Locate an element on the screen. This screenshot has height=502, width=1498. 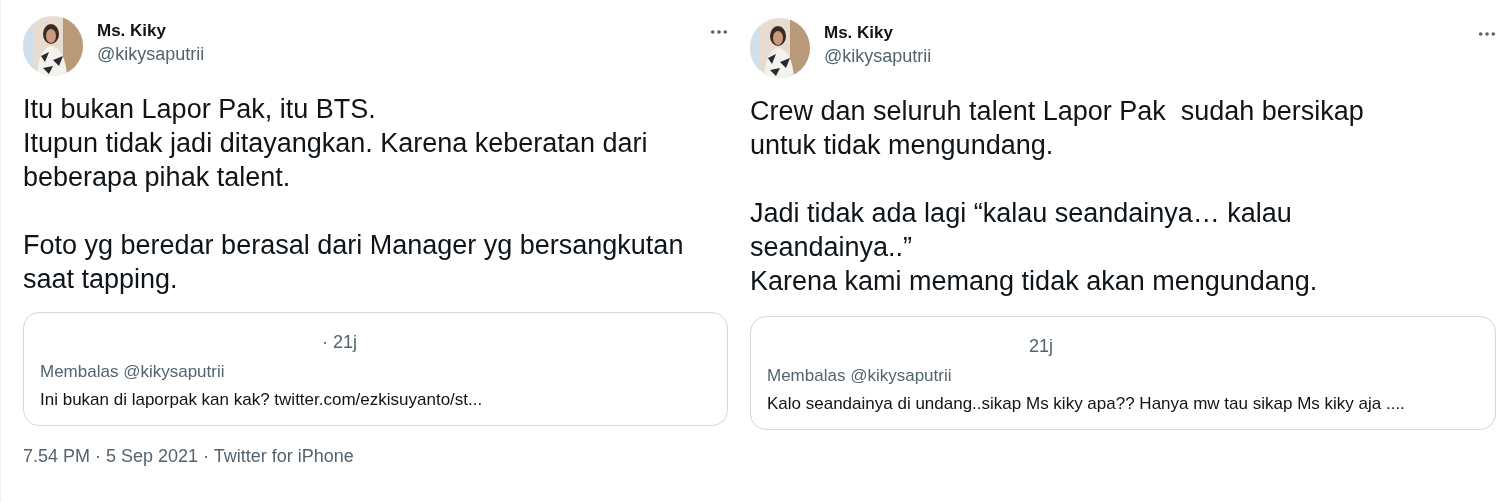
tweet-text: Jadi tidak ada lagi “kalau seandainya… kalau seandainya..” Karena kami memang tidak akan mengundang. is located at coordinates (1034, 247).